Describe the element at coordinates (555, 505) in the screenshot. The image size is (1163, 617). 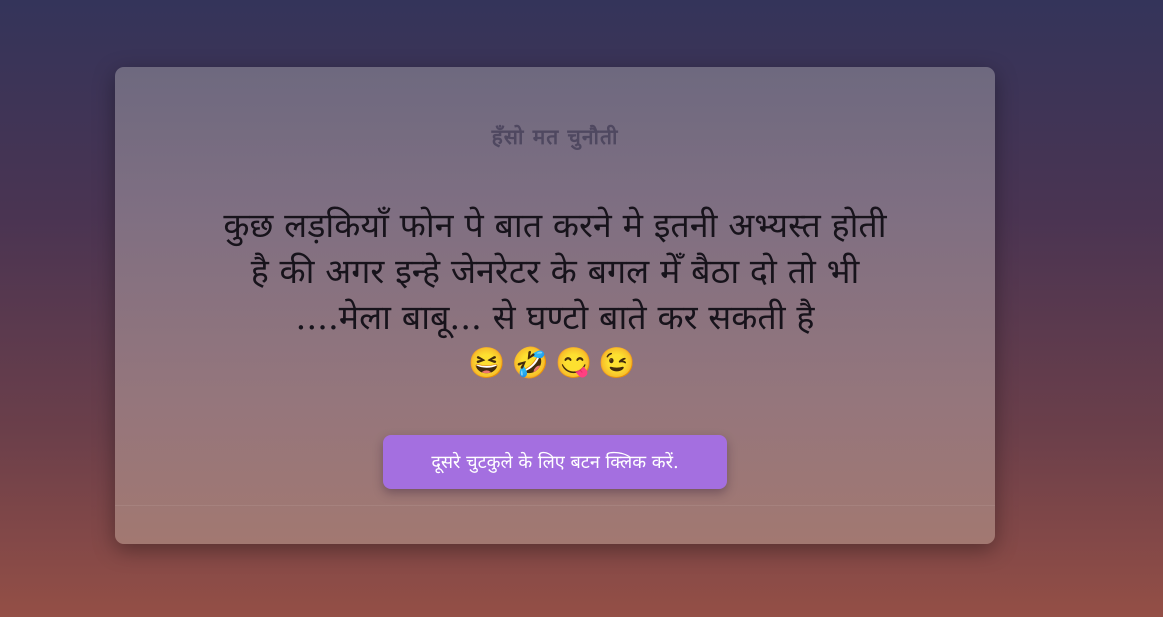
I see `card-divider` at that location.